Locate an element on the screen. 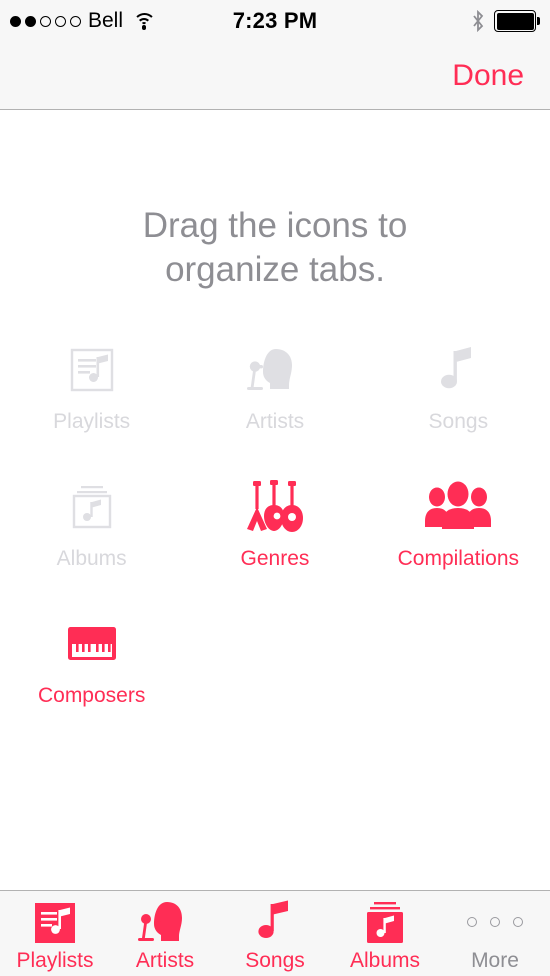 The height and width of the screenshot is (976, 550). grid-item-composers: Composers is located at coordinates (91, 681).